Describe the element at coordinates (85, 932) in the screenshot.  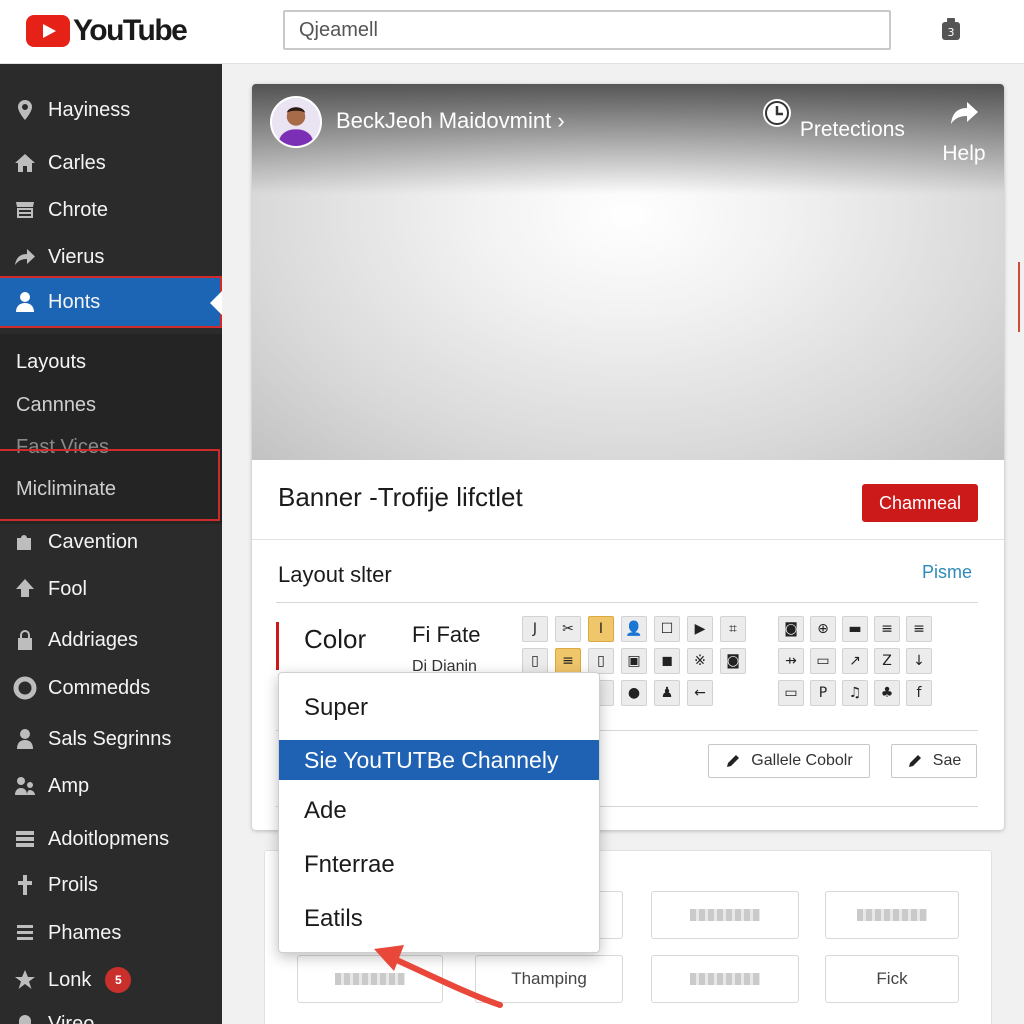
I see `sidebar-item-label: Phames` at that location.